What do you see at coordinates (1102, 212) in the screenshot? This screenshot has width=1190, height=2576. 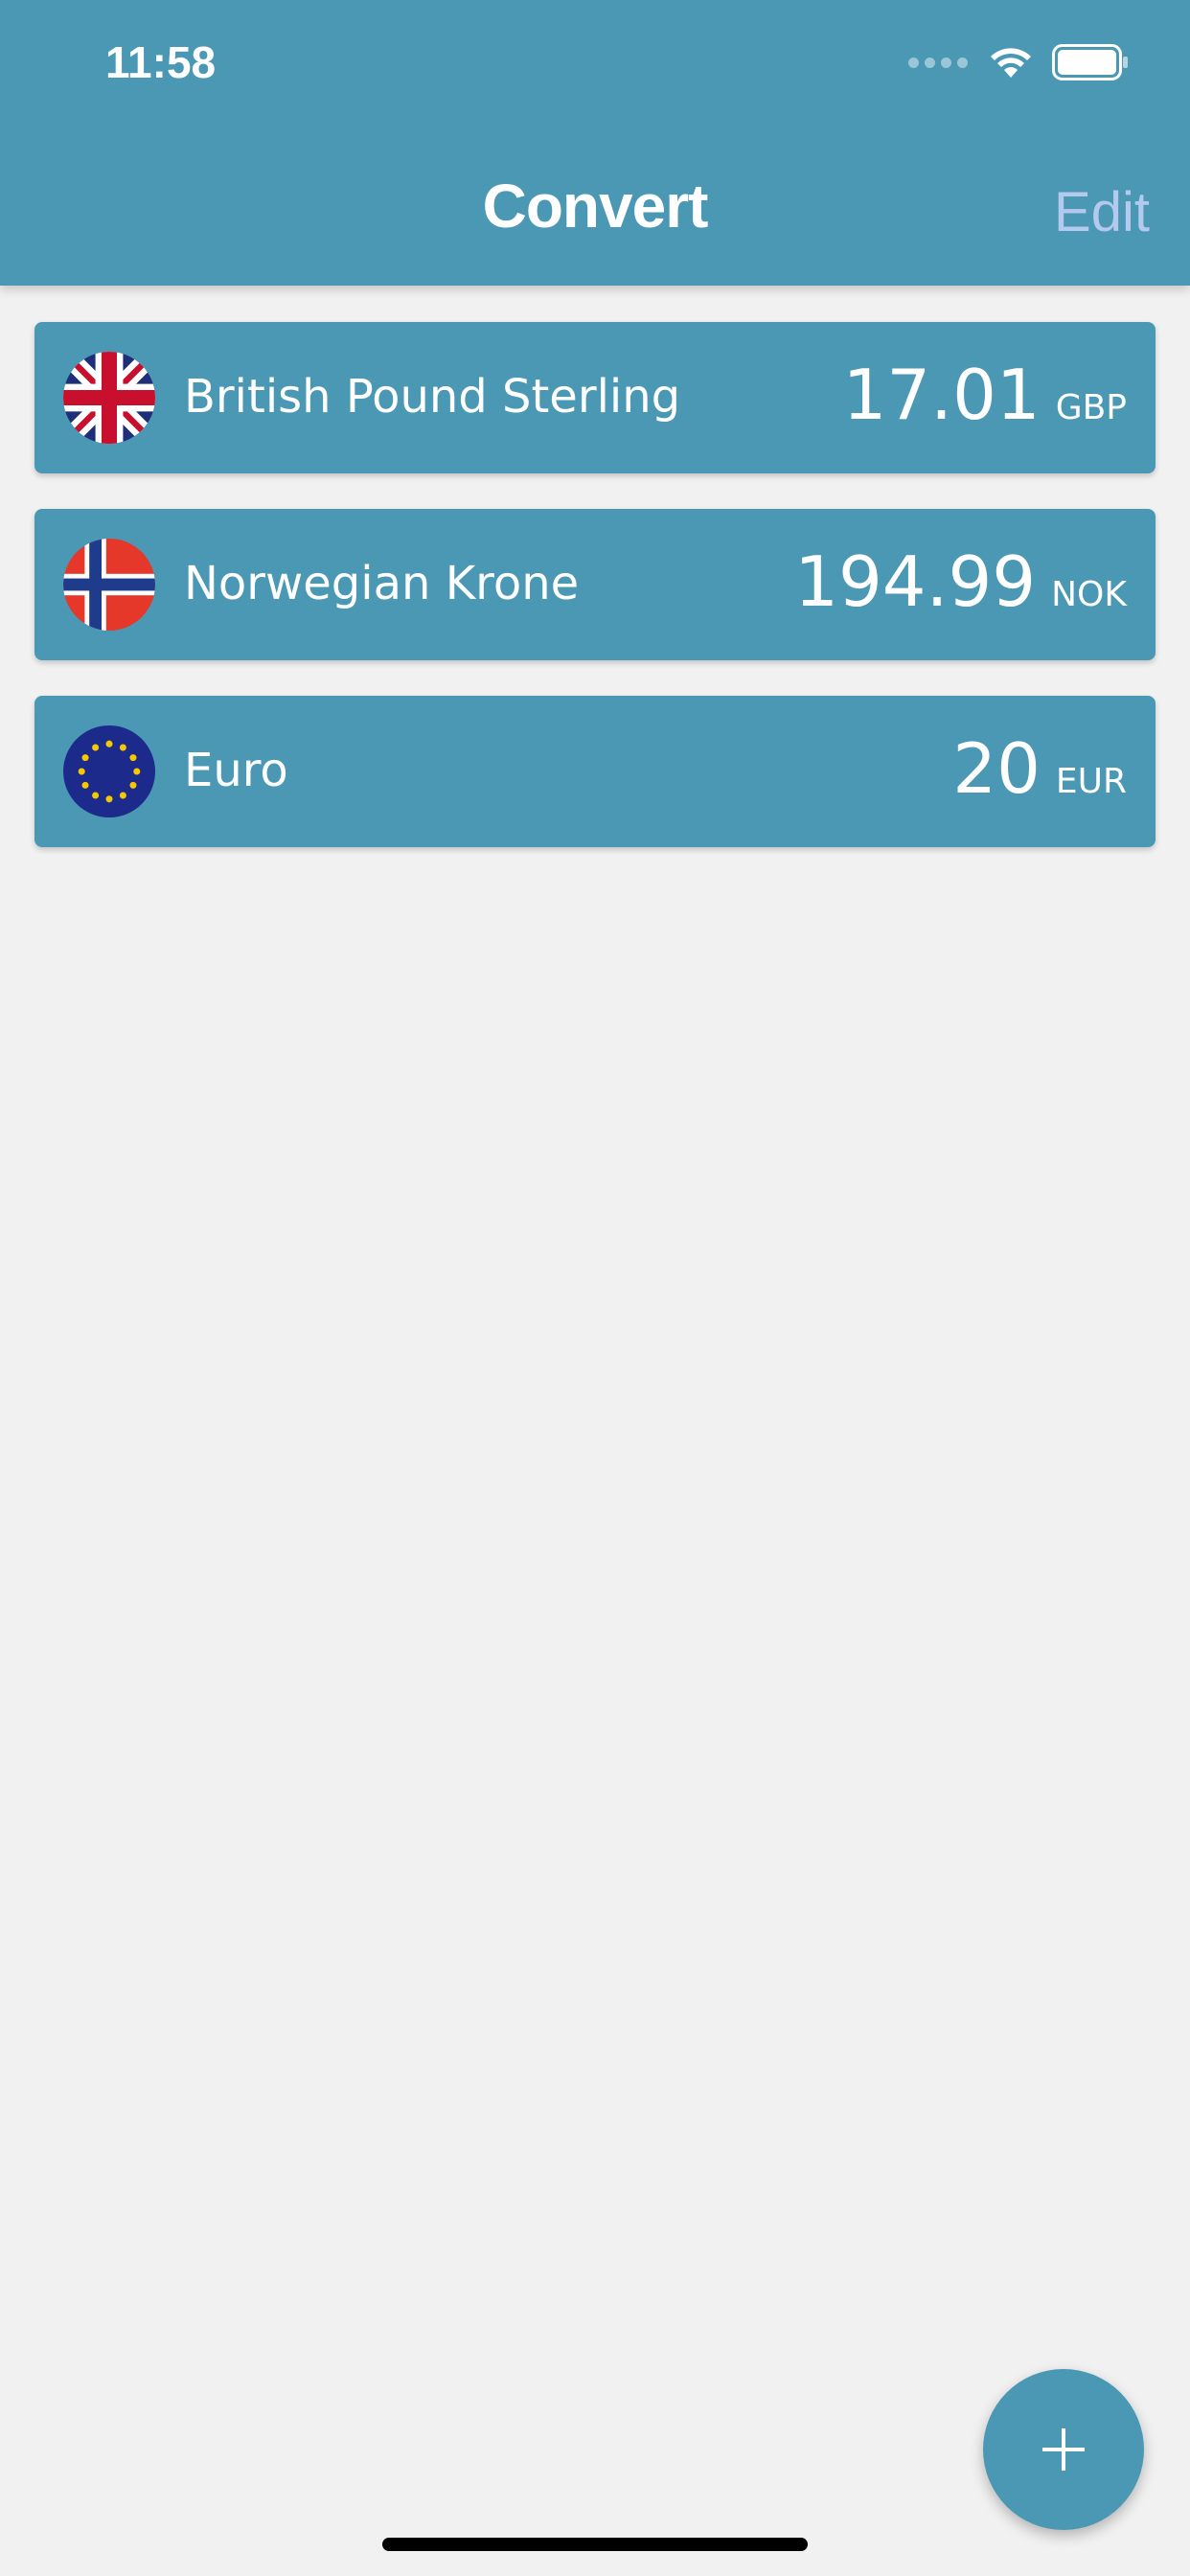 I see `edit-button: Edit` at bounding box center [1102, 212].